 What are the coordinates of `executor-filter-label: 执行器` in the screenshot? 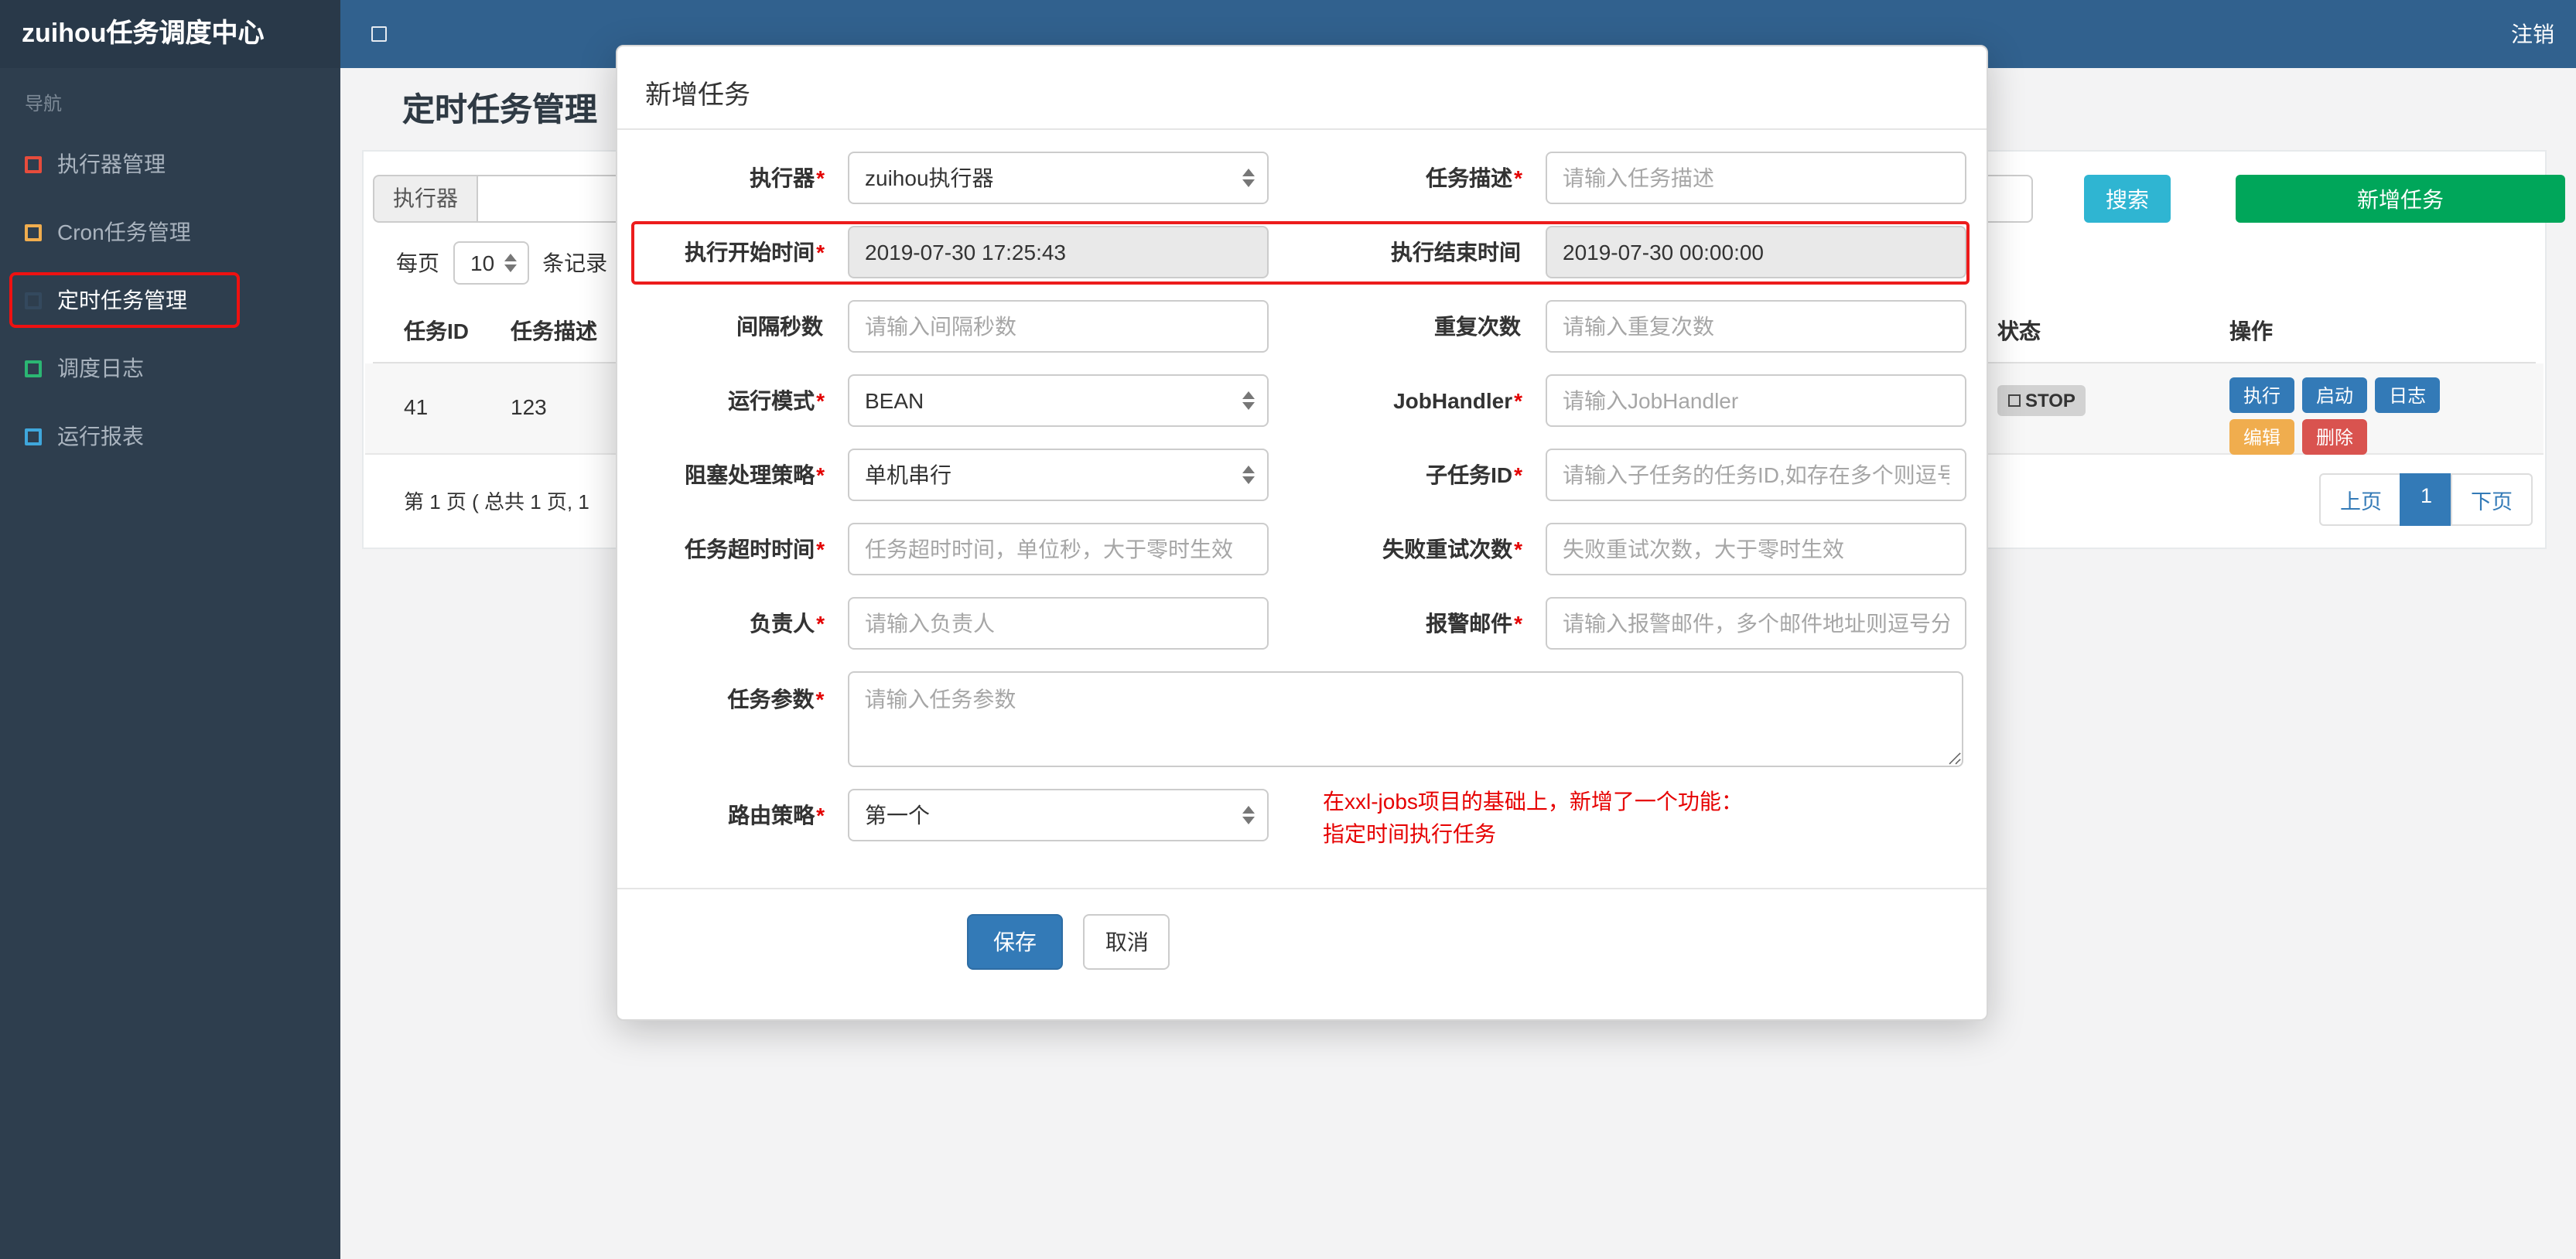 It's located at (425, 199).